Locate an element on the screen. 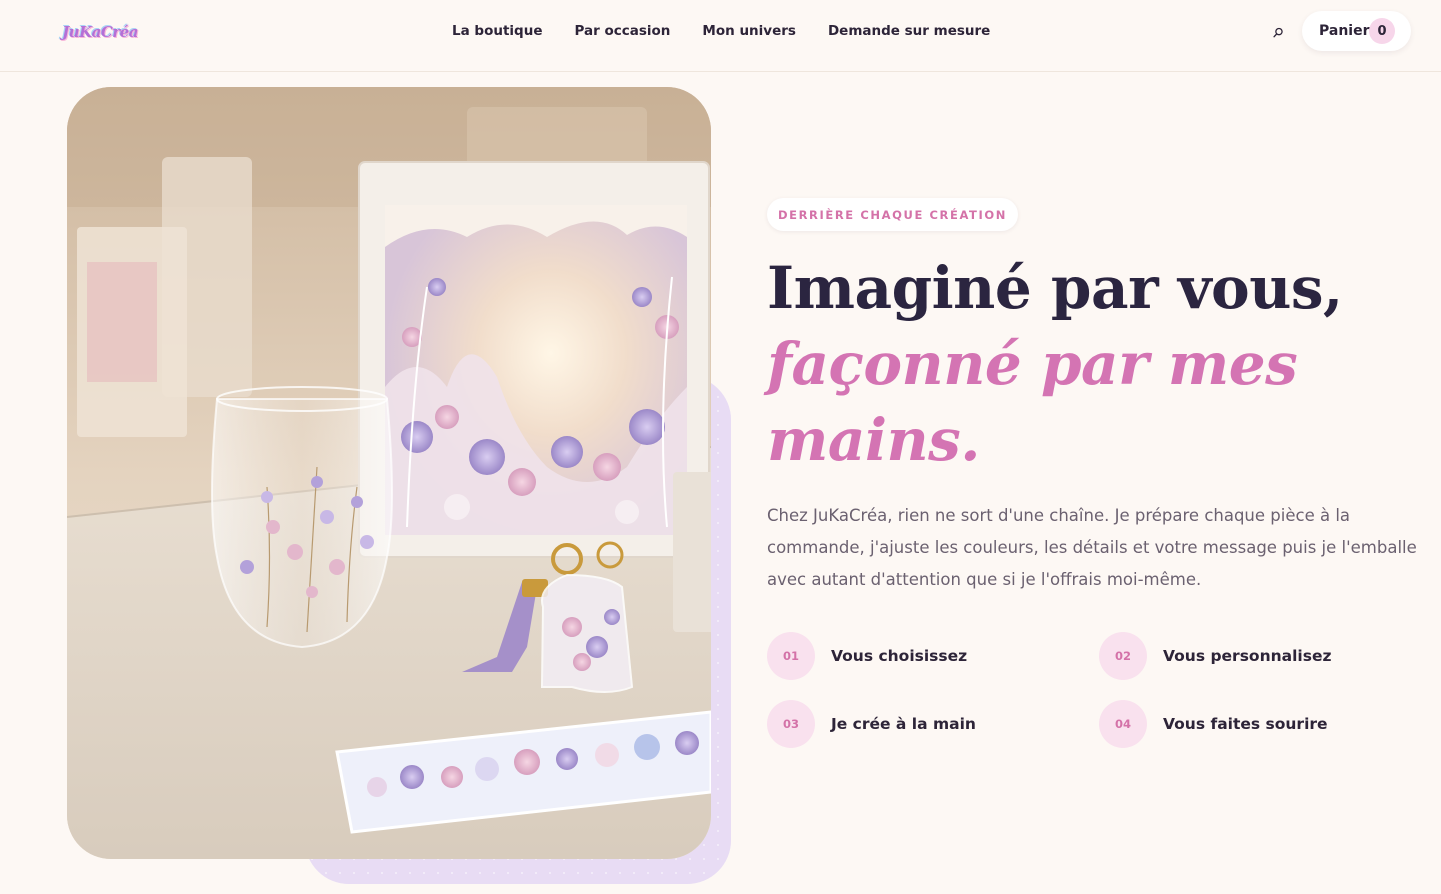  search-icon is located at coordinates (1277, 32).